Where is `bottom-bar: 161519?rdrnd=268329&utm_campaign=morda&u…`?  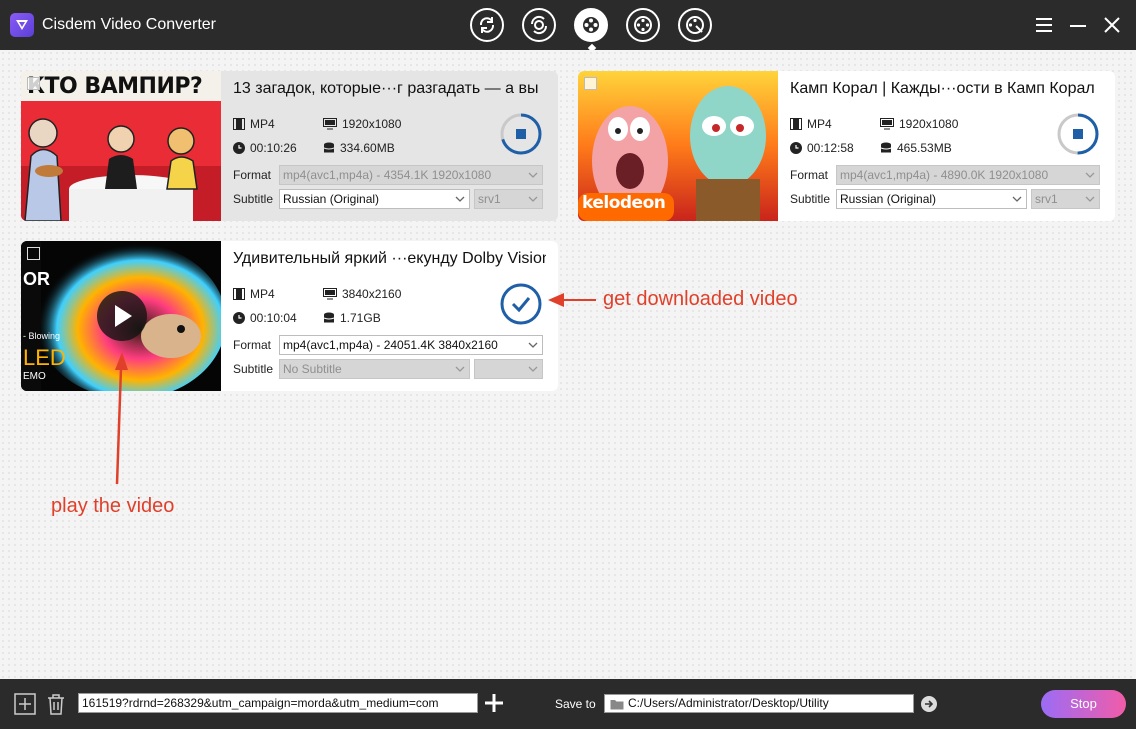 bottom-bar: 161519?rdrnd=268329&utm_campaign=morda&u… is located at coordinates (568, 704).